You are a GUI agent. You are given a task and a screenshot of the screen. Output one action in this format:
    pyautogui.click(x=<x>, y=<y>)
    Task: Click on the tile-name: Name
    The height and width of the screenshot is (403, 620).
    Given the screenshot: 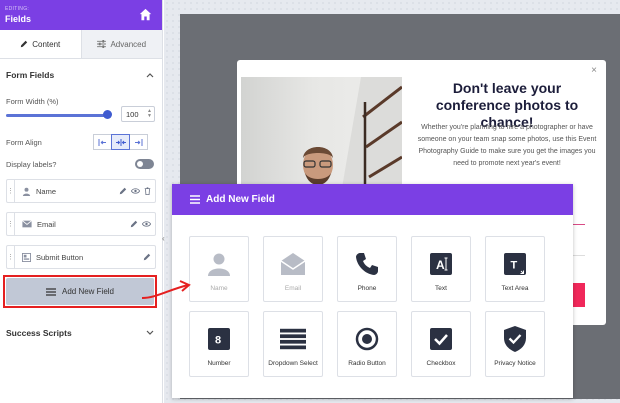 What is the action you would take?
    pyautogui.click(x=219, y=269)
    